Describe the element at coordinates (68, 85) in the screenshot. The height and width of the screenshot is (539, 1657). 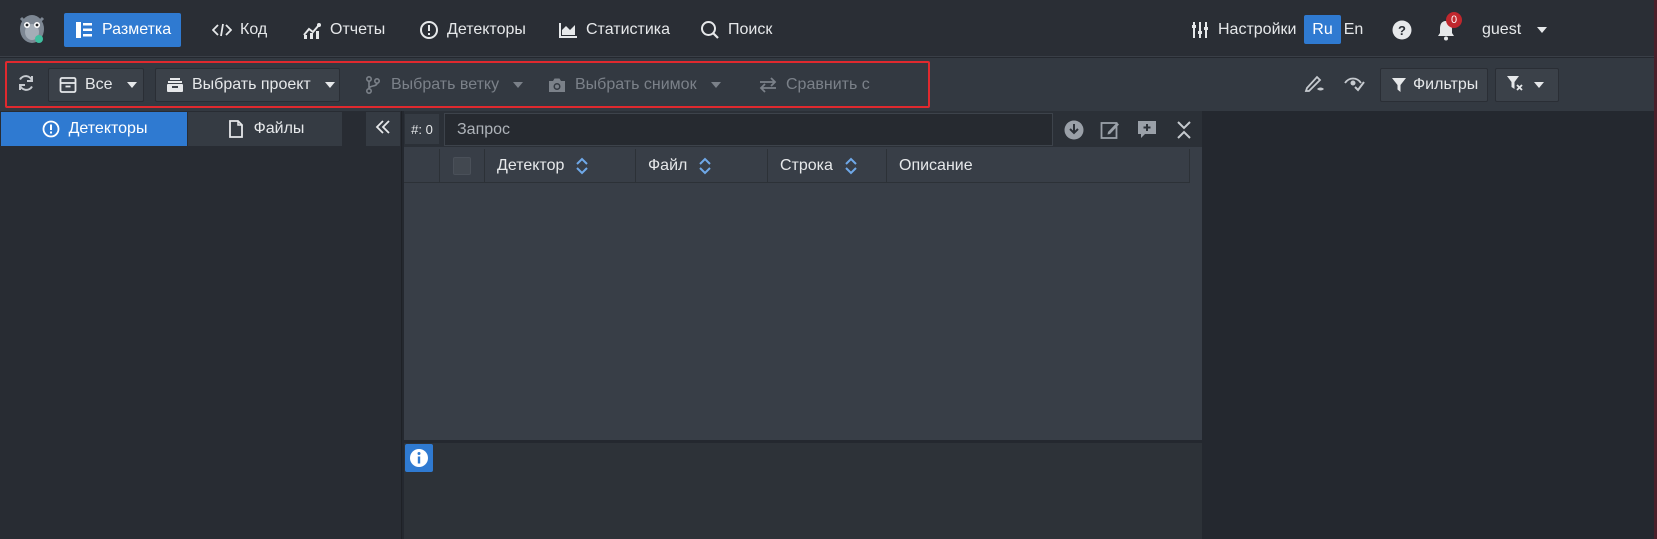
I see `archive-icon` at that location.